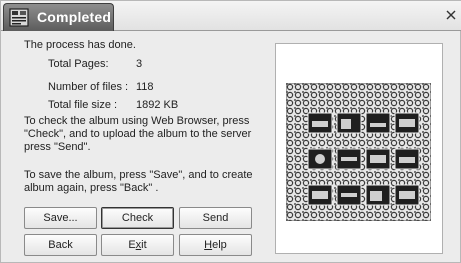 The height and width of the screenshot is (263, 461). What do you see at coordinates (80, 45) in the screenshot?
I see `status-message: The process has done.` at bounding box center [80, 45].